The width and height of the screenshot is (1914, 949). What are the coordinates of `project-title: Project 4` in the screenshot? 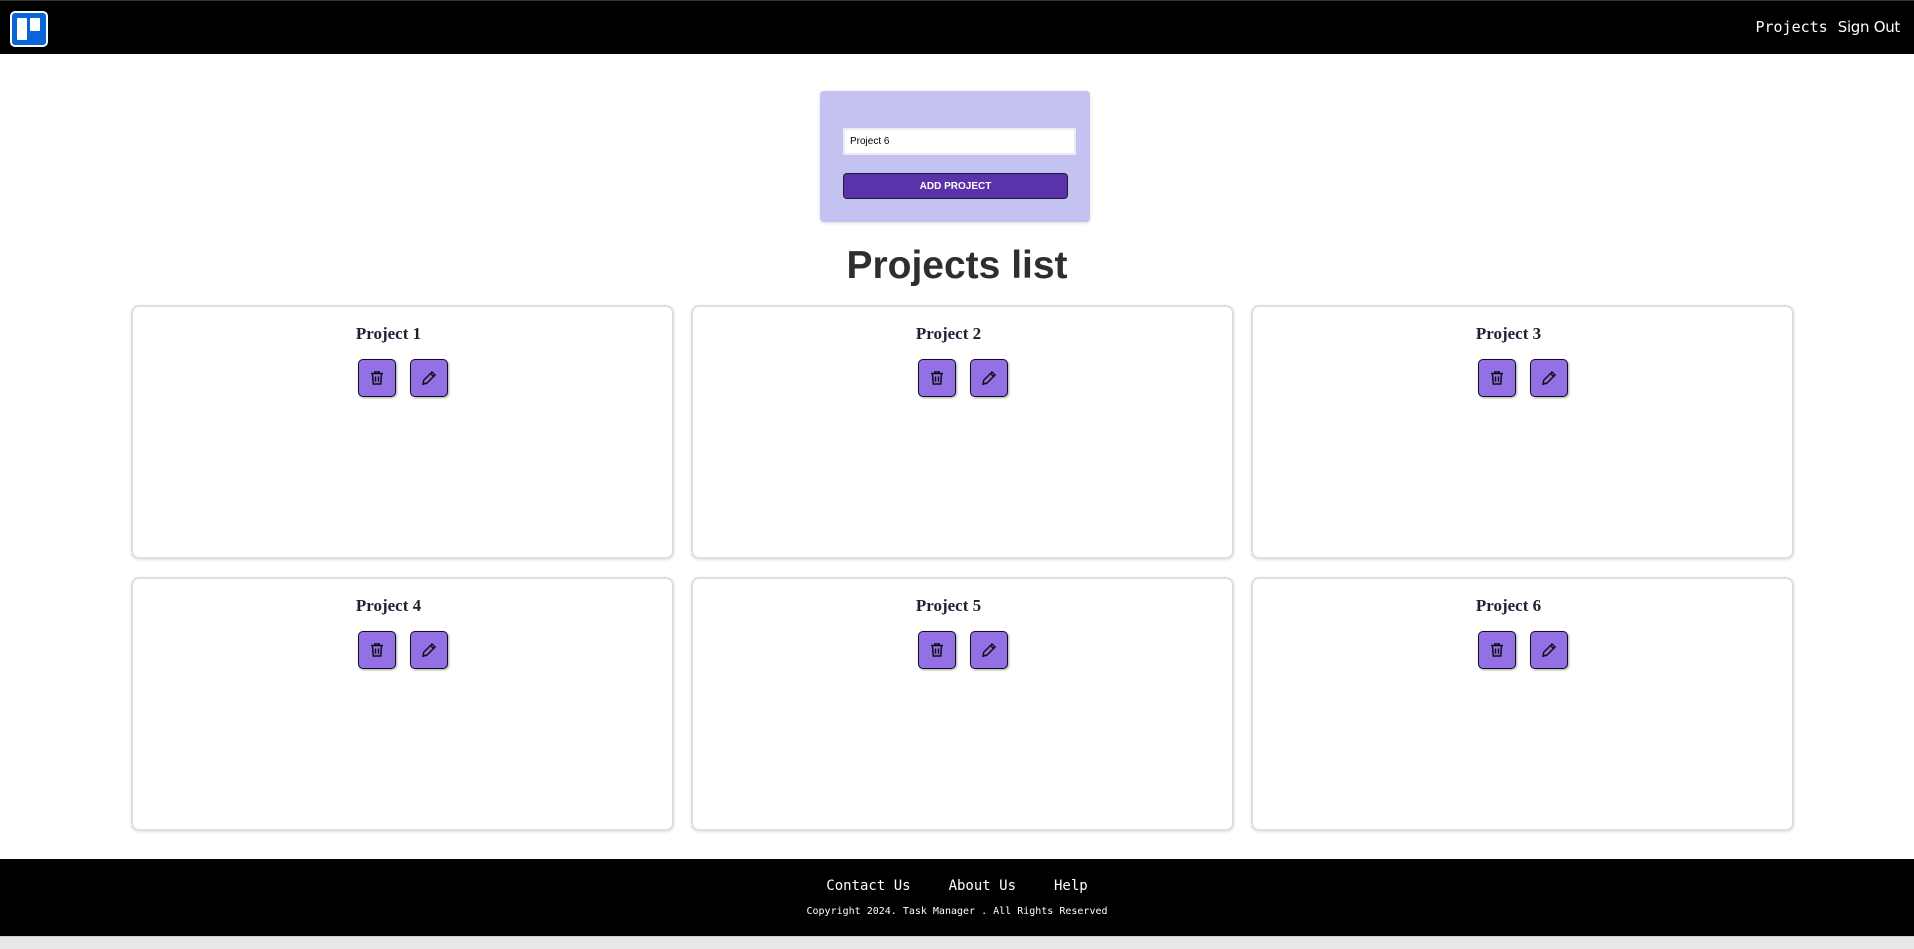 It's located at (388, 605).